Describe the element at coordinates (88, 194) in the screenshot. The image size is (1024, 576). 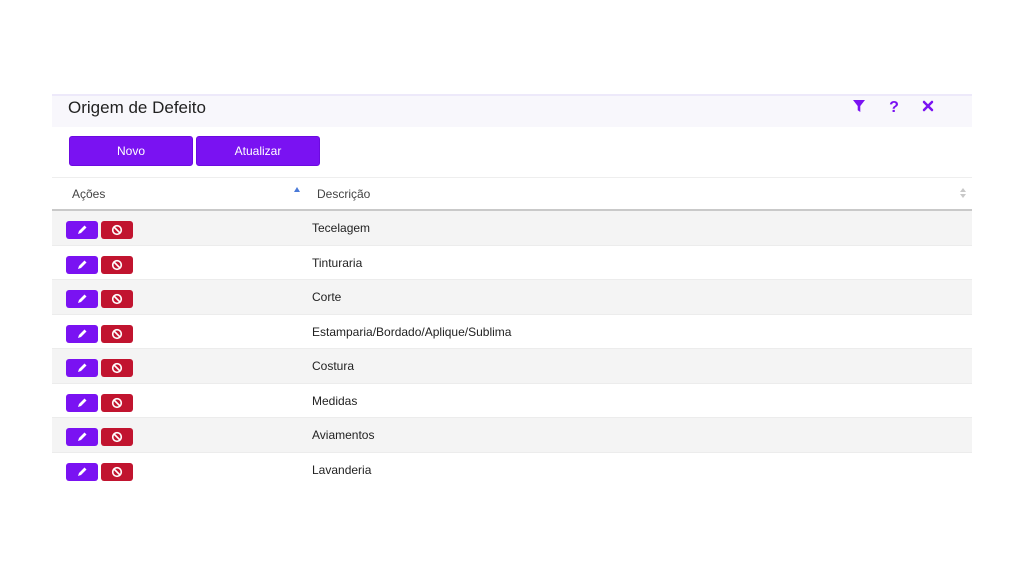
I see `column-header-actions: Ações` at that location.